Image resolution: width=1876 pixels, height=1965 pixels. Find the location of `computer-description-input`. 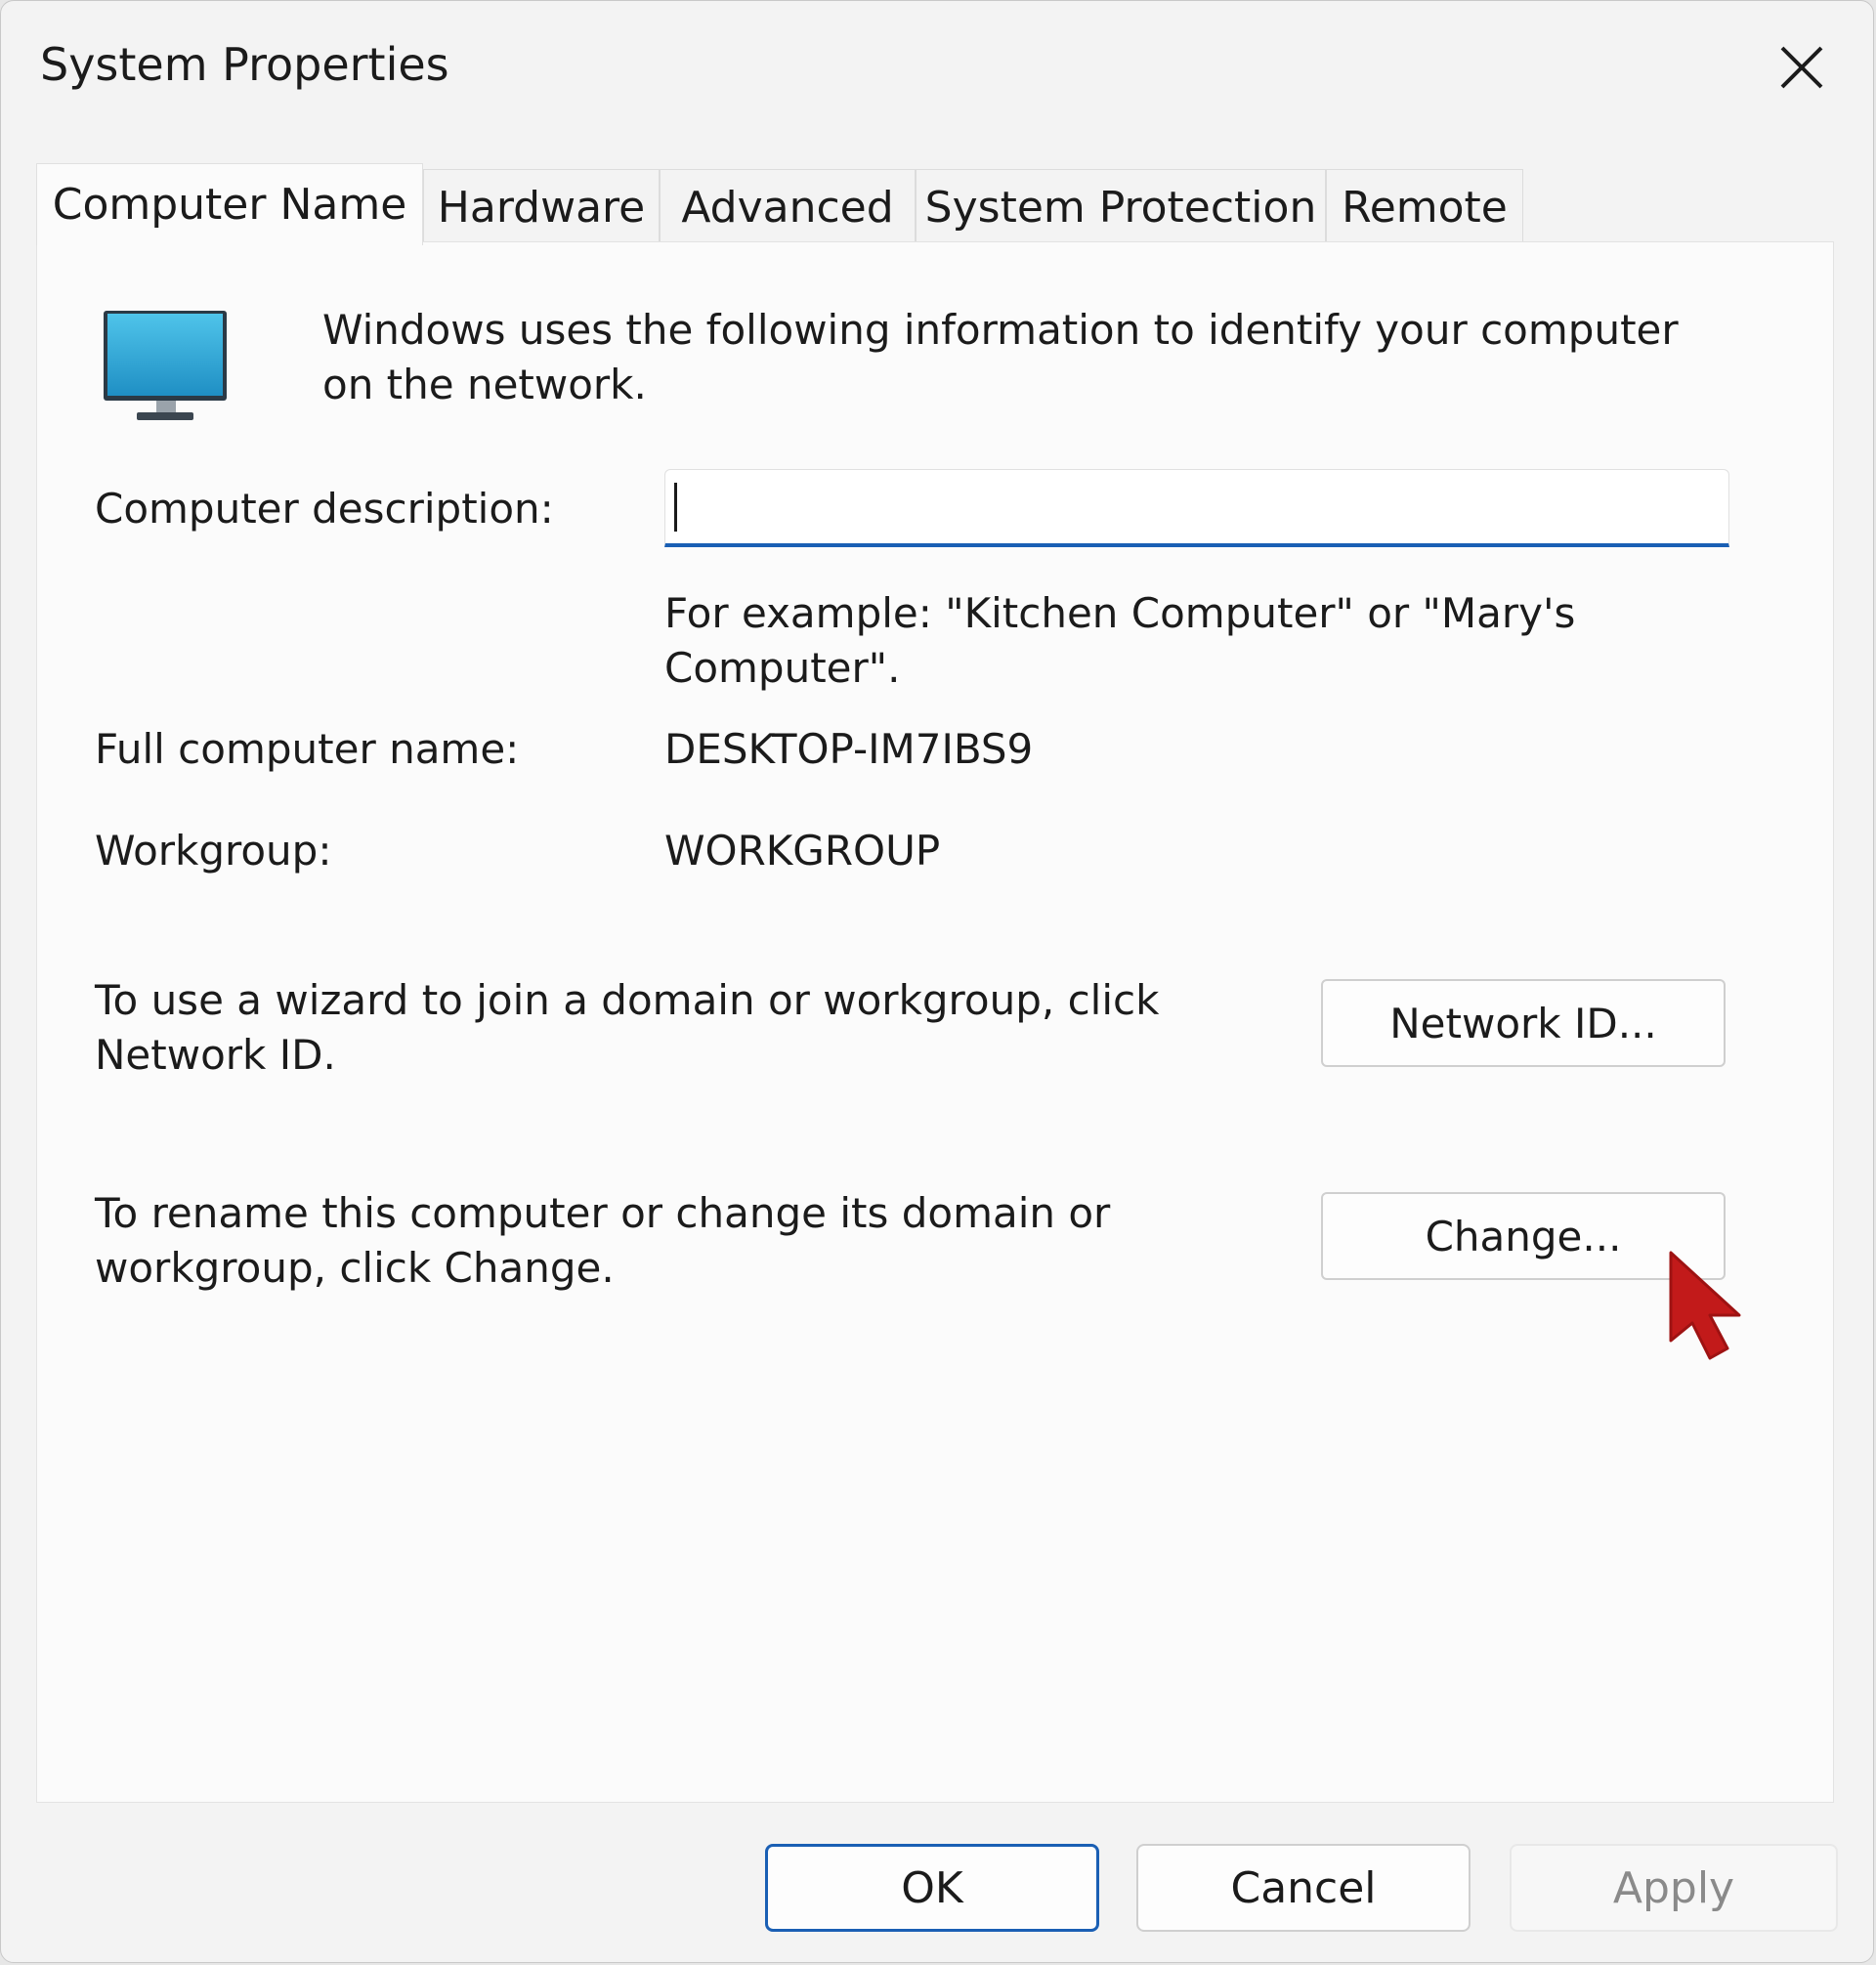

computer-description-input is located at coordinates (1196, 508).